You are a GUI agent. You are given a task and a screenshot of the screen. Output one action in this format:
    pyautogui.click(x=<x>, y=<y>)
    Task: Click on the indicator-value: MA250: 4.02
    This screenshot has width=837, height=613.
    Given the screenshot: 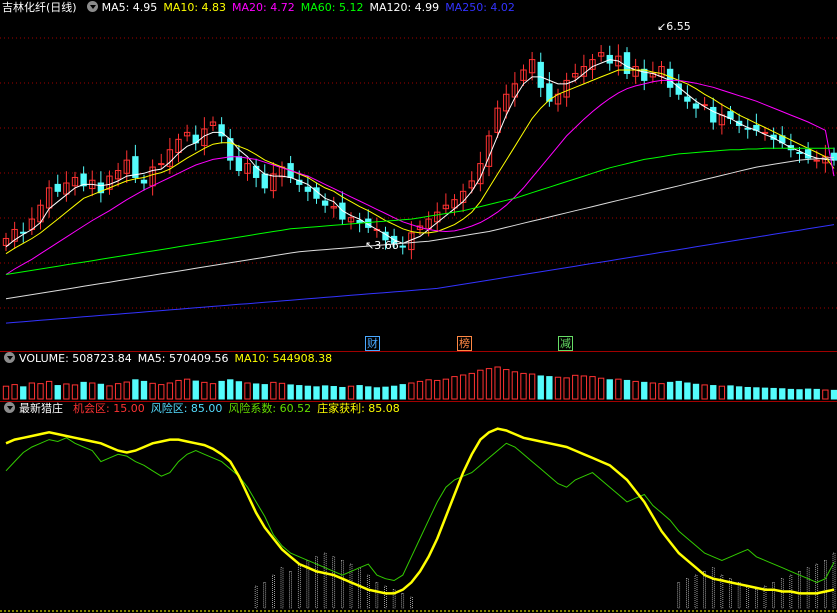 What is the action you would take?
    pyautogui.click(x=480, y=7)
    